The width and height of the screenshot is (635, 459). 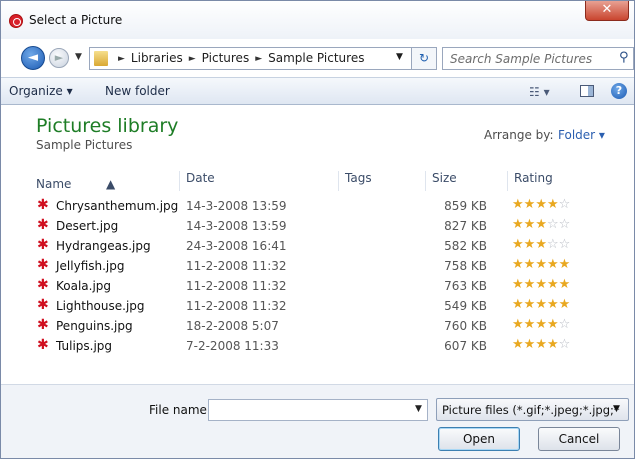 What do you see at coordinates (236, 206) in the screenshot?
I see `file-date: 14-3-2008 13:59` at bounding box center [236, 206].